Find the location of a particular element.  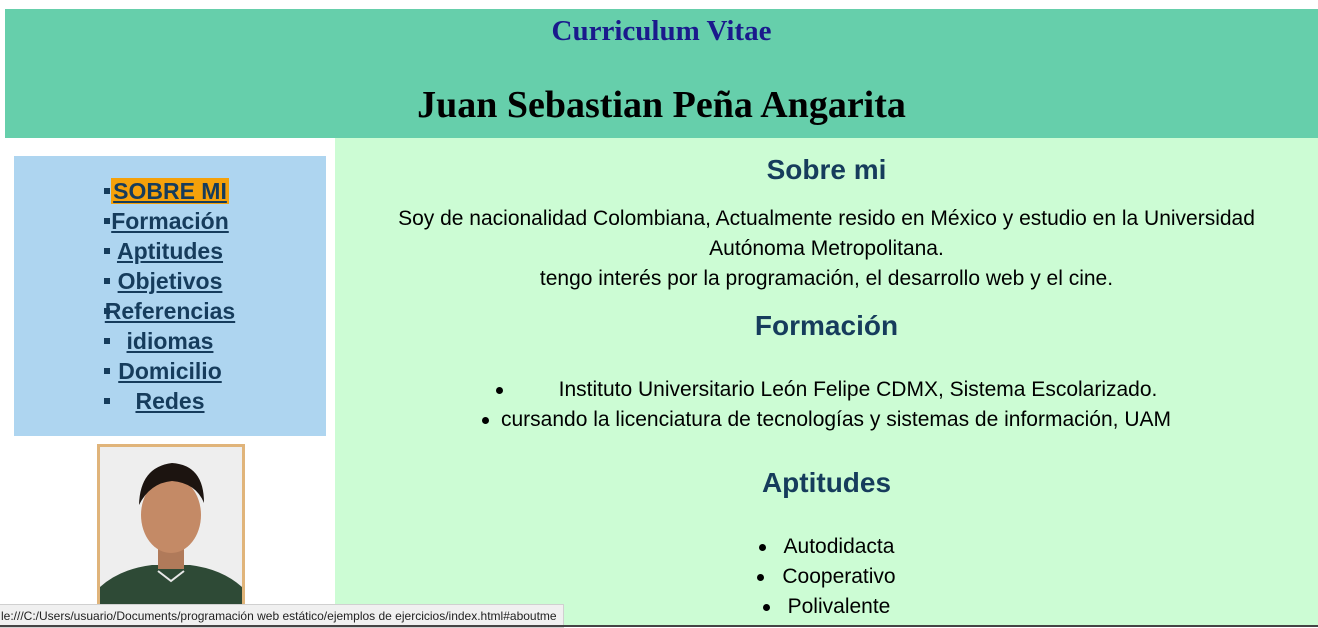

nav-link-domicilio: Domicilio is located at coordinates (170, 371).